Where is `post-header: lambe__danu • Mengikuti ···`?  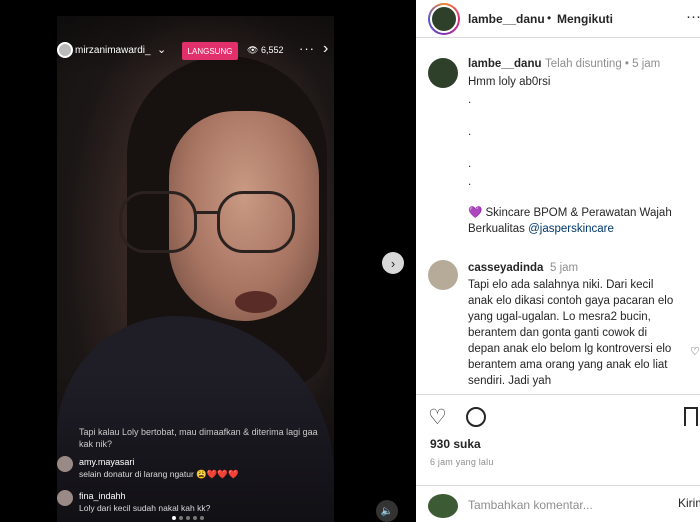 post-header: lambe__danu • Mengikuti ··· is located at coordinates (558, 19).